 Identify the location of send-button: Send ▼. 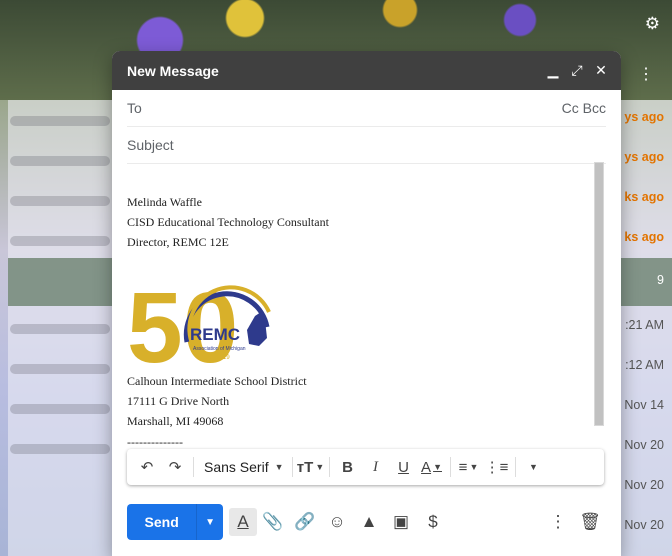
(175, 522).